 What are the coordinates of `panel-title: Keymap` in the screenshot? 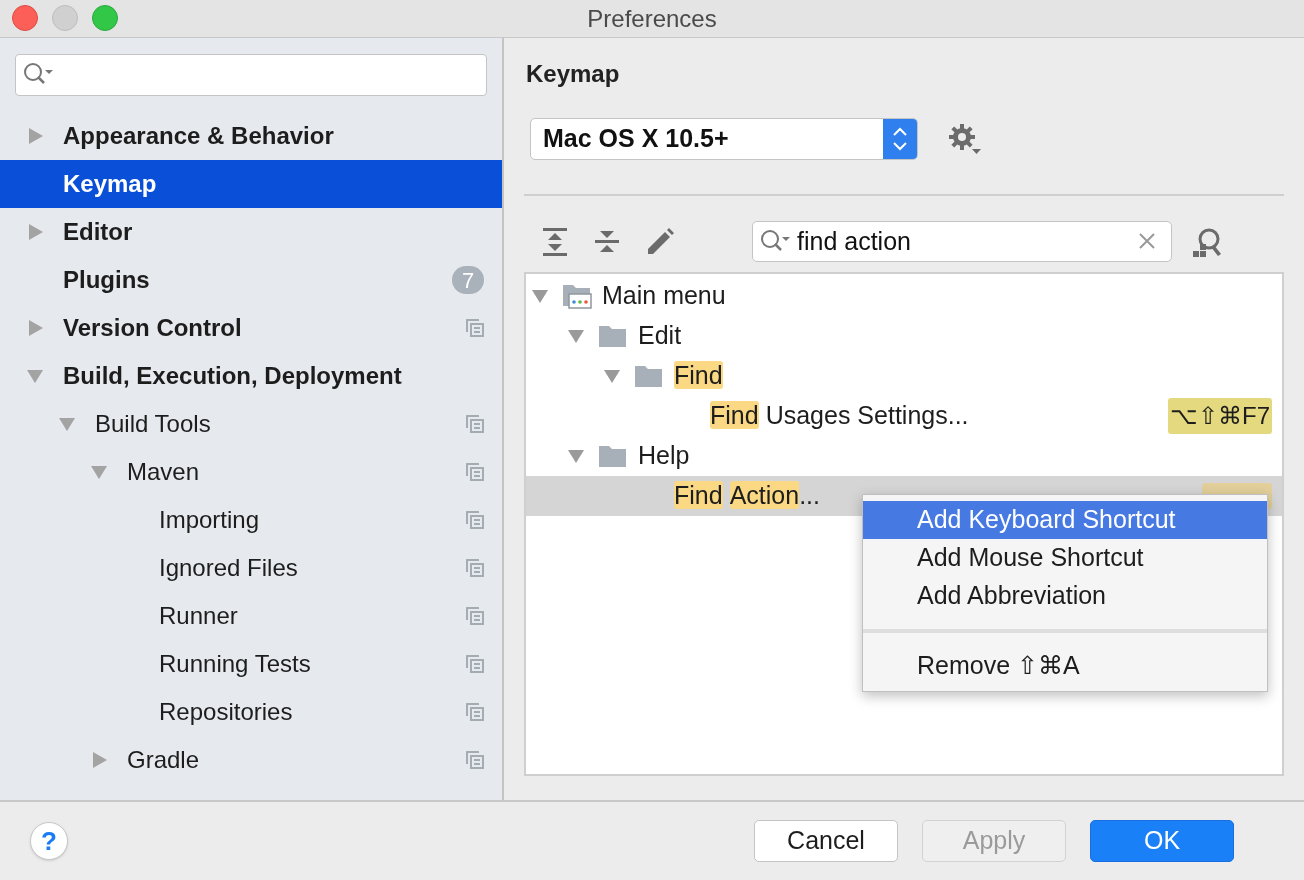 It's located at (573, 74).